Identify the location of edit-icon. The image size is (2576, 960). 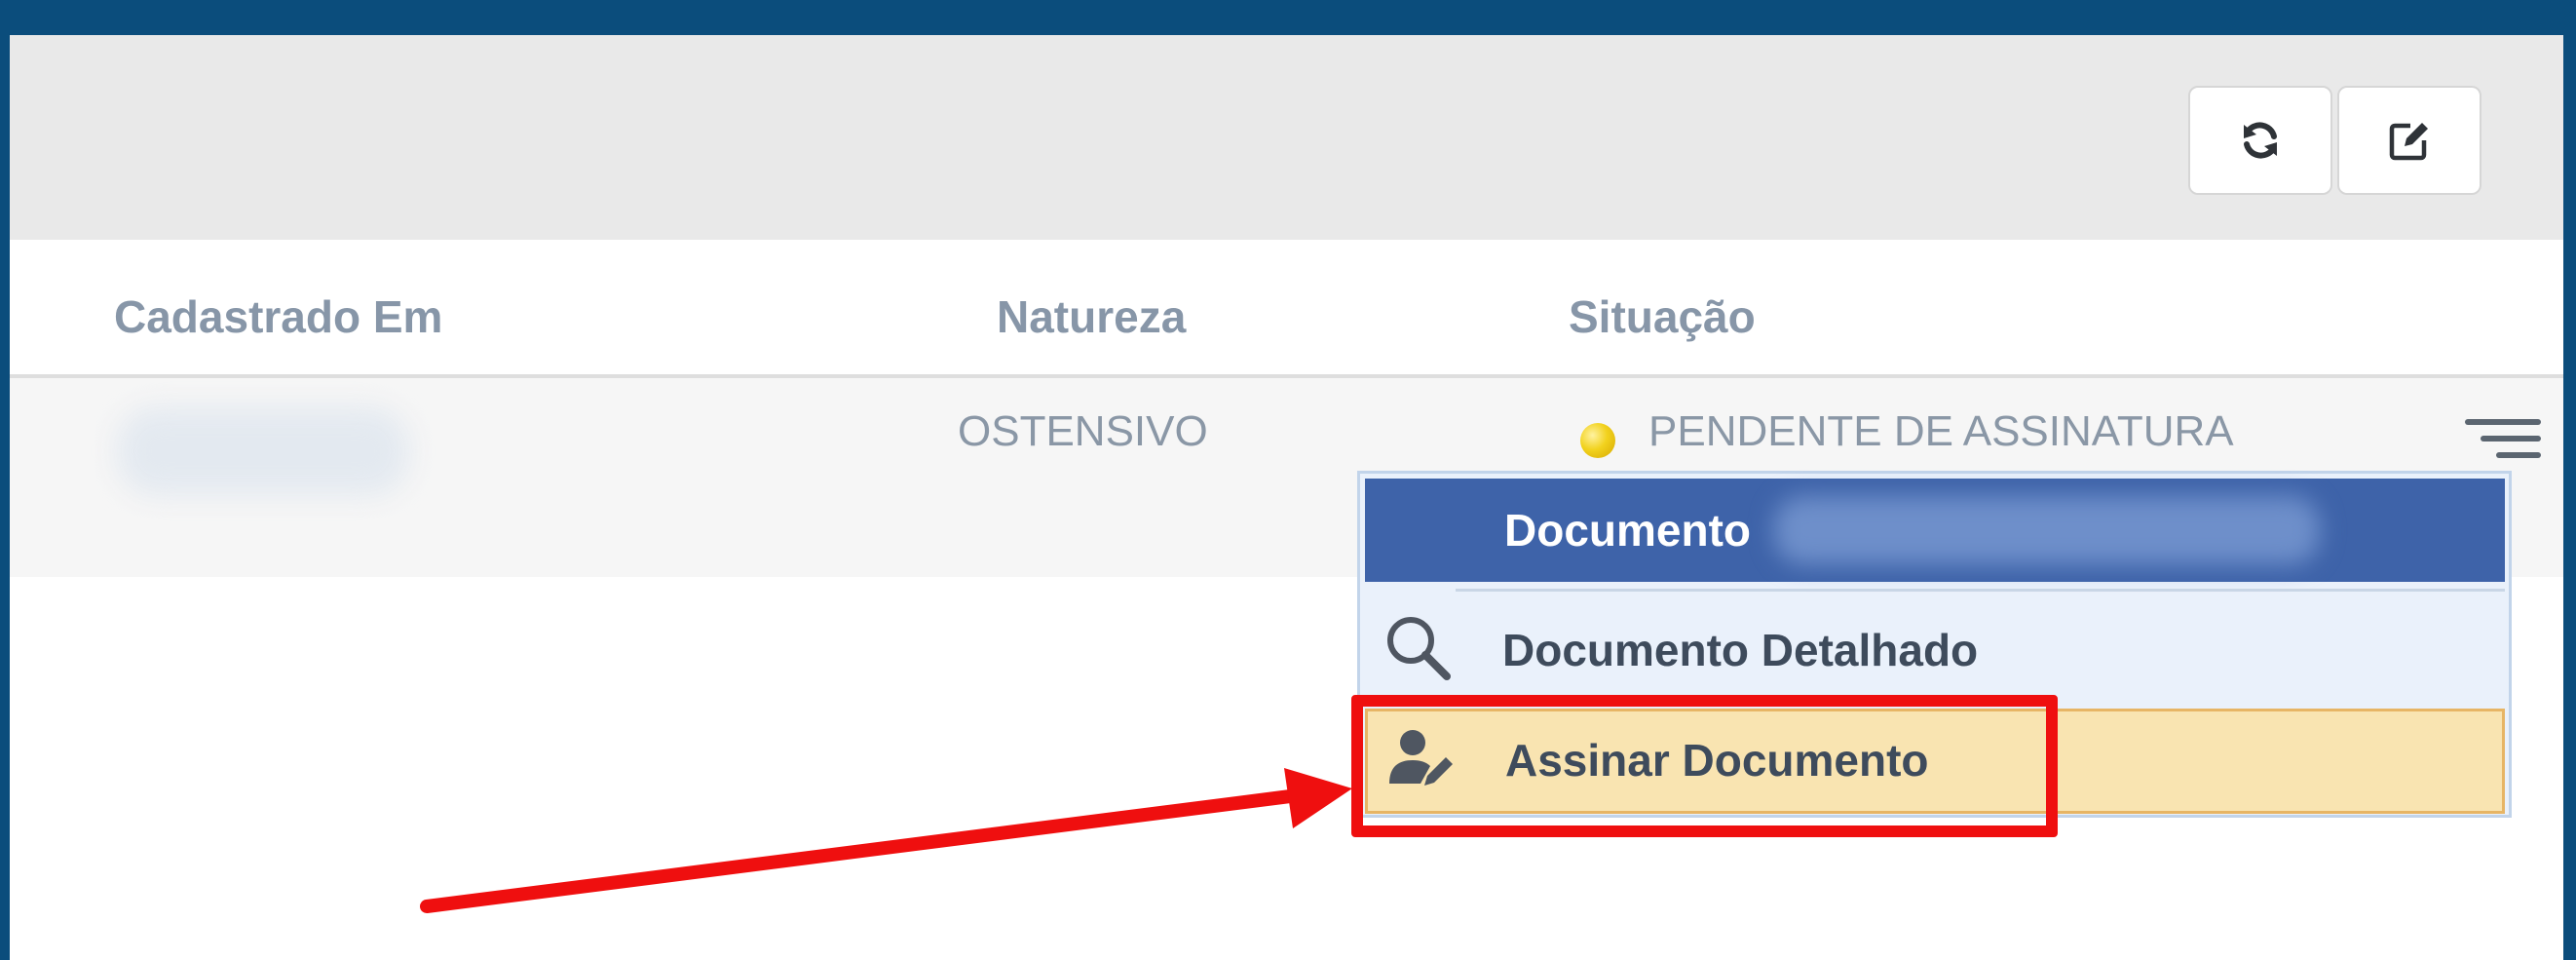
(2408, 142).